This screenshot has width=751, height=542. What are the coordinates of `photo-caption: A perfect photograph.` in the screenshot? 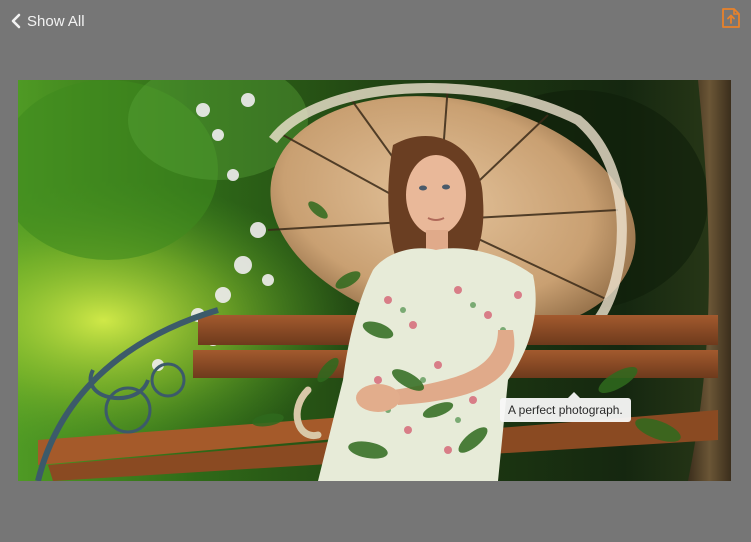 It's located at (565, 407).